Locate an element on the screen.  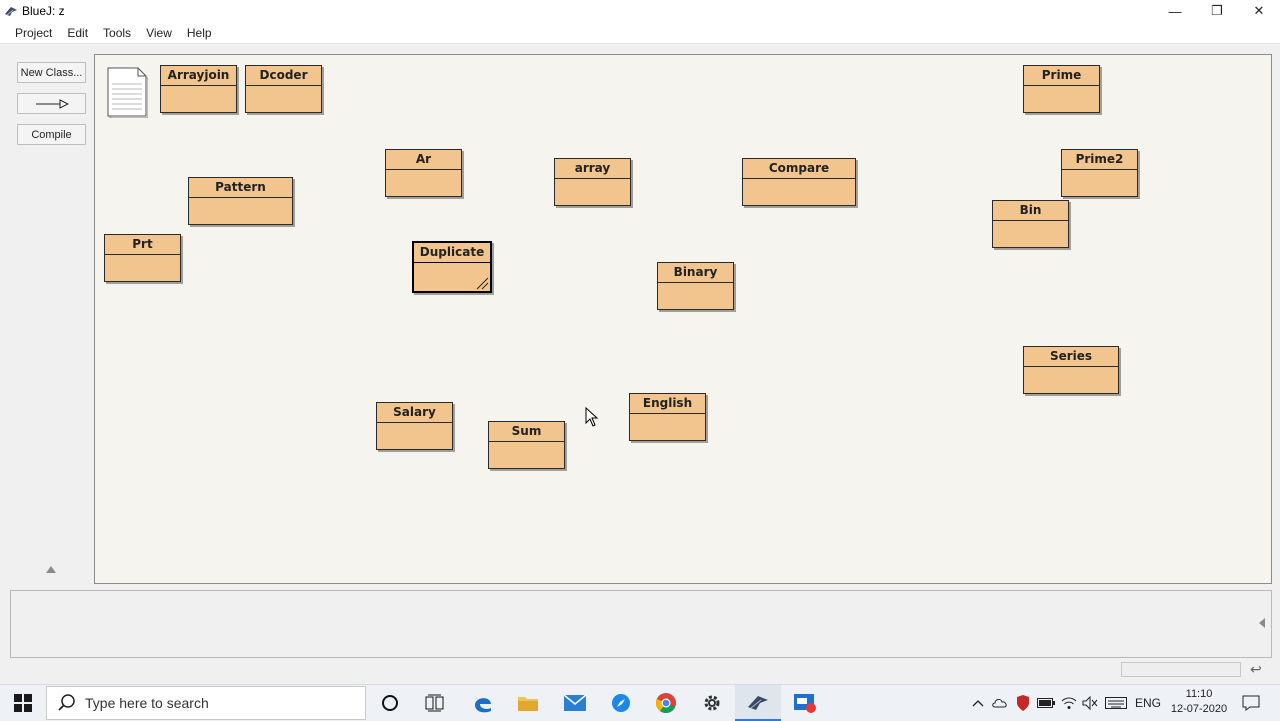
search-placeholder: Type here to search is located at coordinates (147, 703).